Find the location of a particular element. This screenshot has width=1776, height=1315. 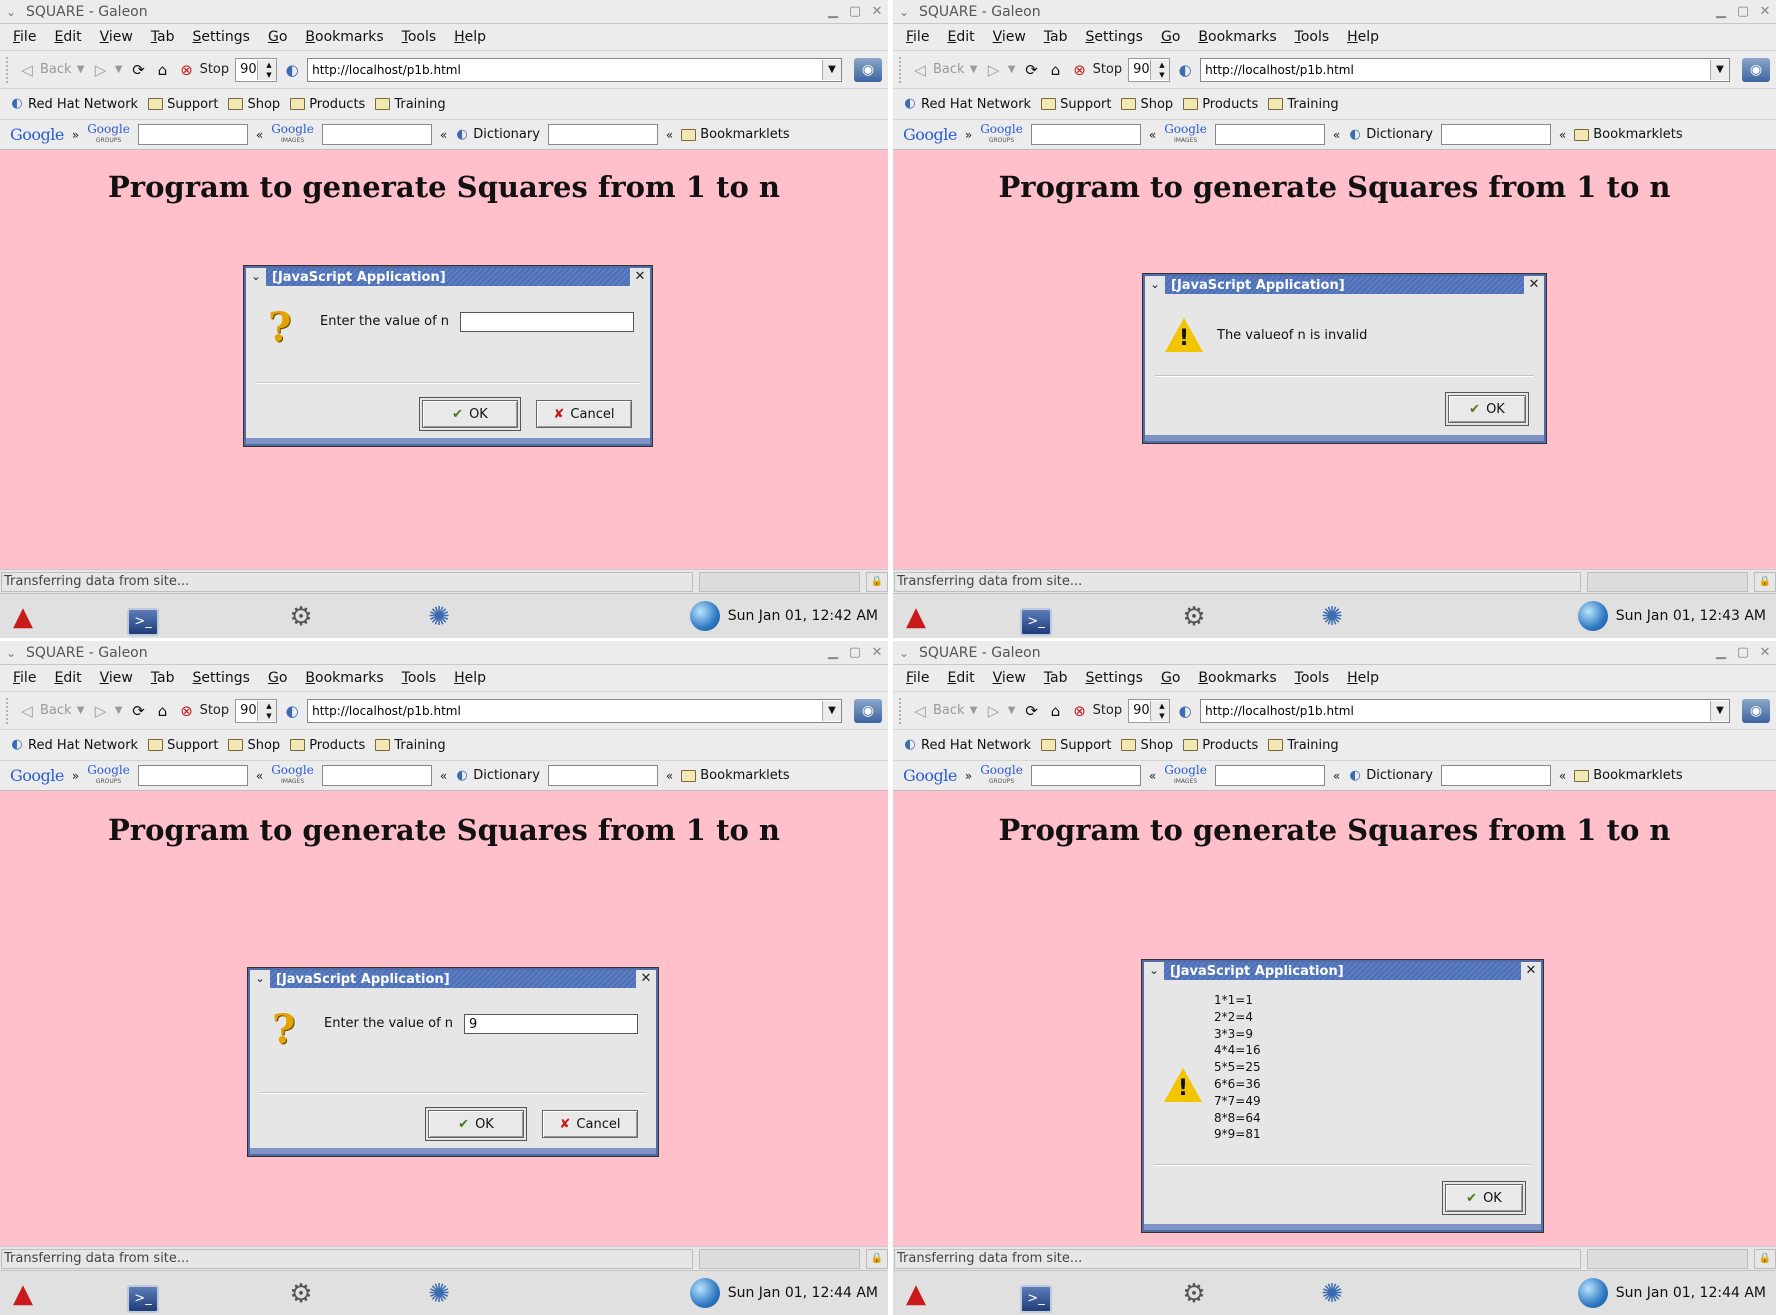

panel-clock: Sun Jan 01, 12:43 AM is located at coordinates (1671, 616).